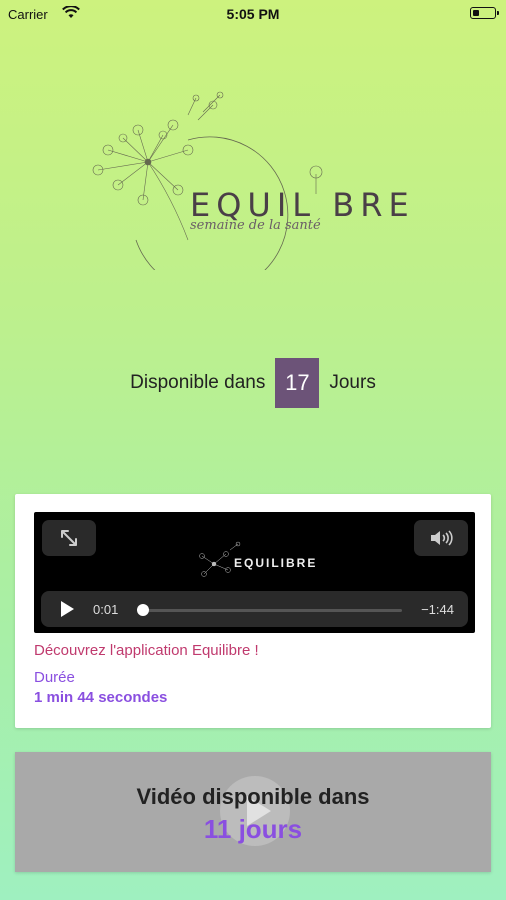 The width and height of the screenshot is (506, 900). Describe the element at coordinates (253, 829) in the screenshot. I see `locked-video-days: 11 jours` at that location.